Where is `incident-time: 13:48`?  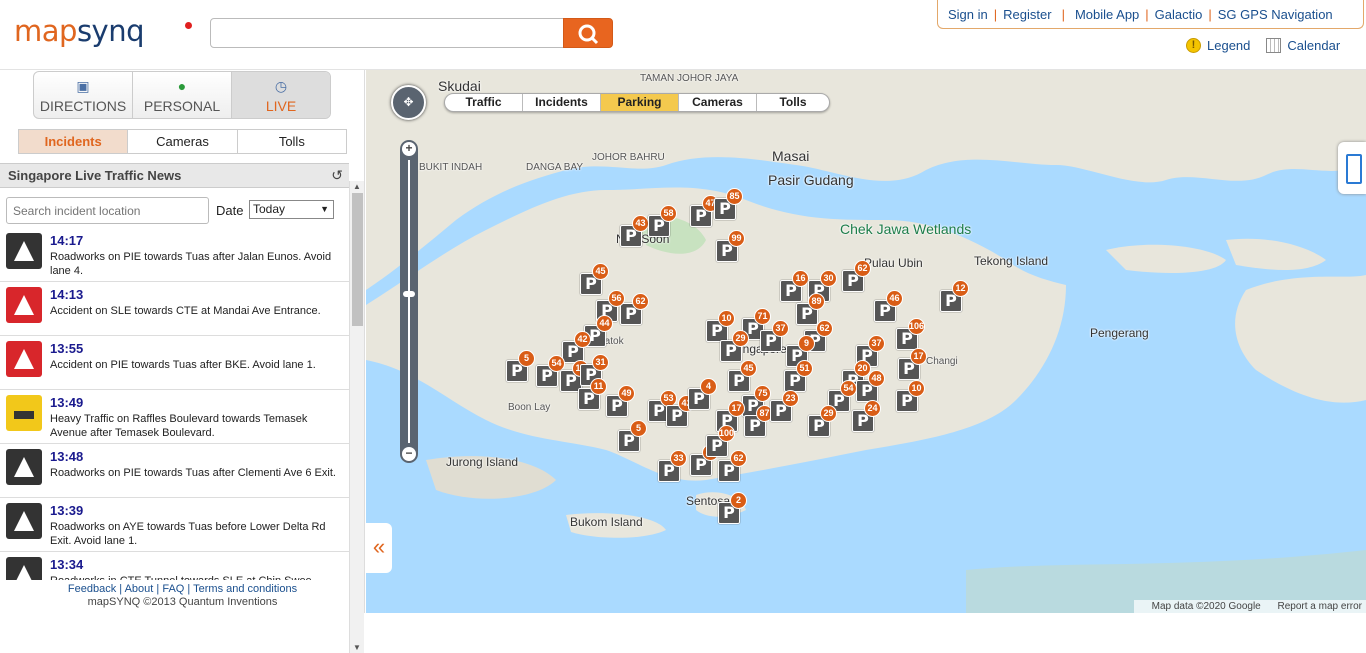 incident-time: 13:48 is located at coordinates (67, 456).